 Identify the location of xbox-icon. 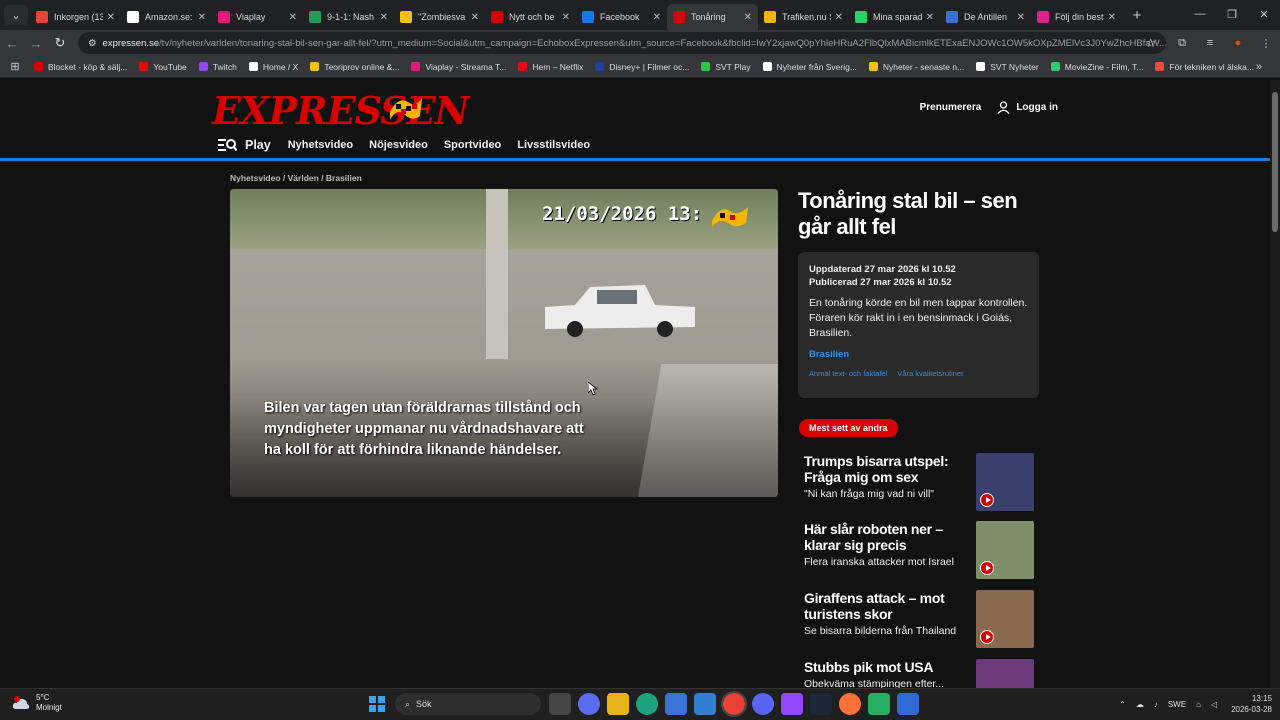
(879, 704).